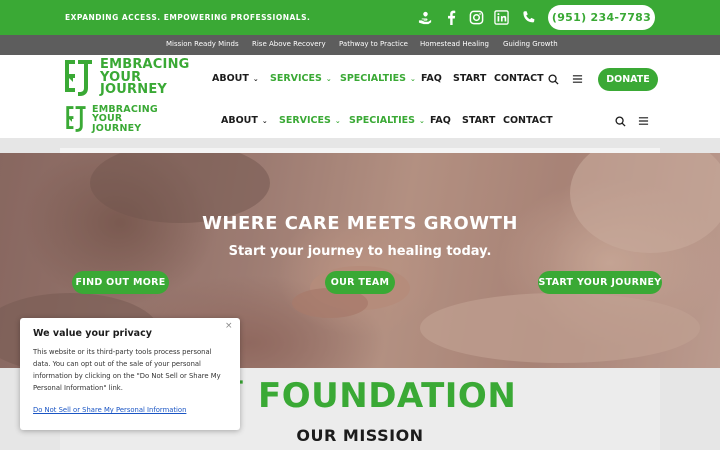 The height and width of the screenshot is (450, 720). I want to click on hero-title: WHERE CARE MEETS GROWTH, so click(360, 223).